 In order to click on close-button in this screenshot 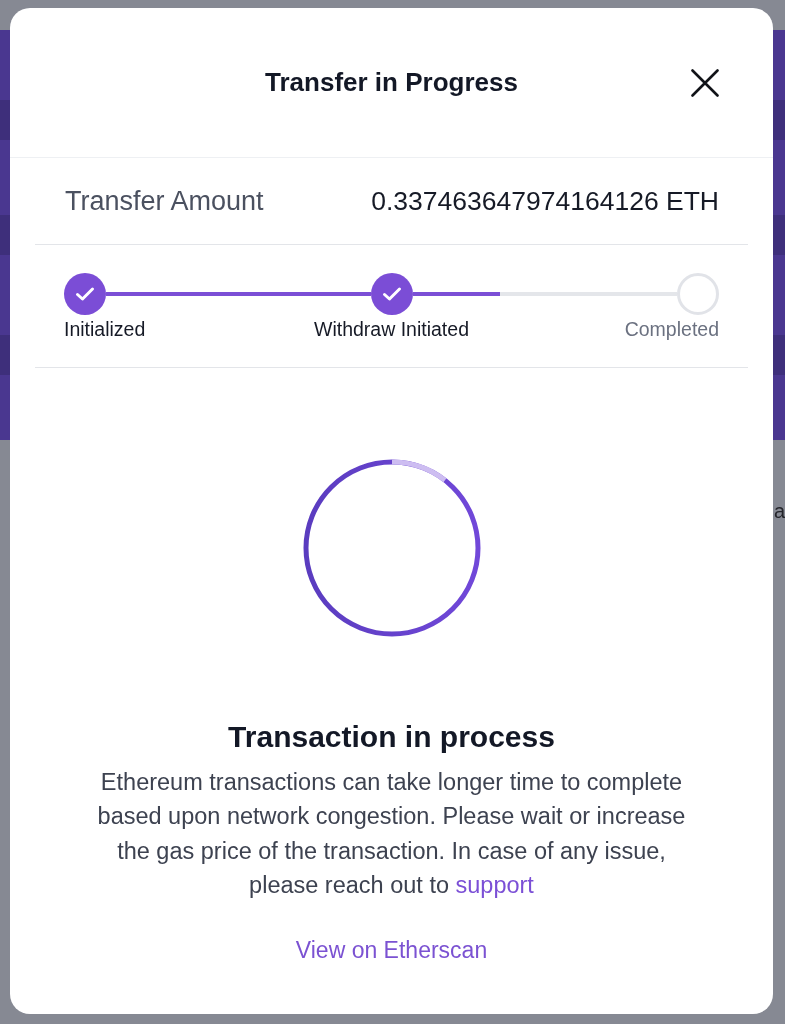, I will do `click(705, 82)`.